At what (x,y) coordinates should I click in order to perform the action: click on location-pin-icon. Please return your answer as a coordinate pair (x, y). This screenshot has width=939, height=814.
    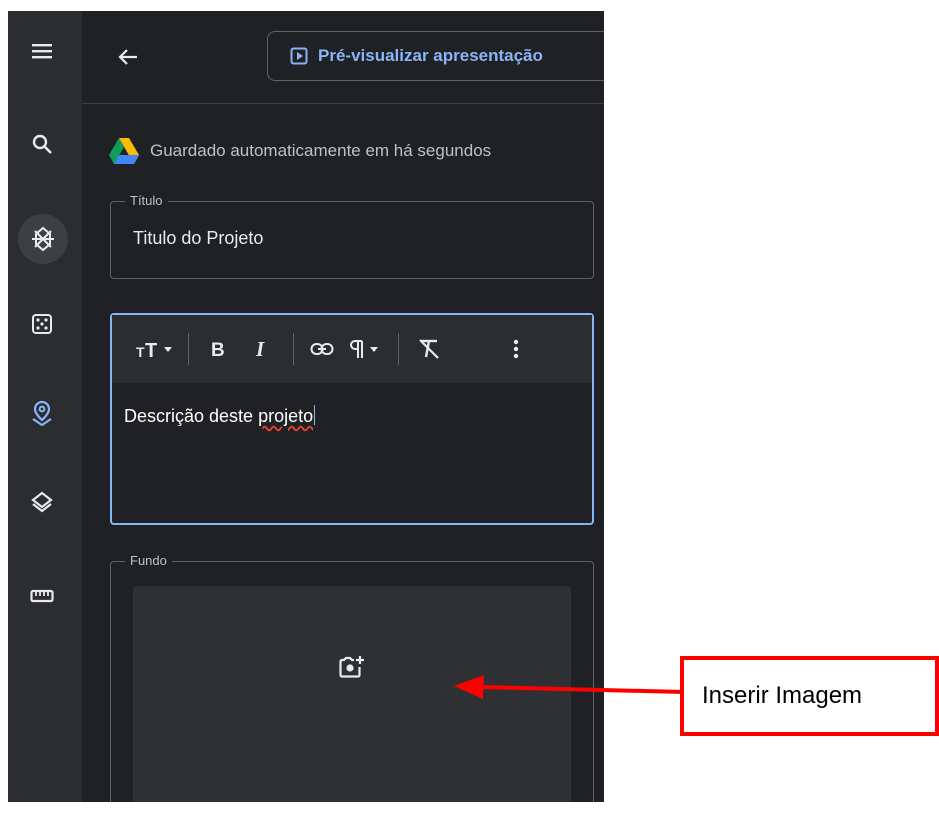
    Looking at the image, I should click on (42, 413).